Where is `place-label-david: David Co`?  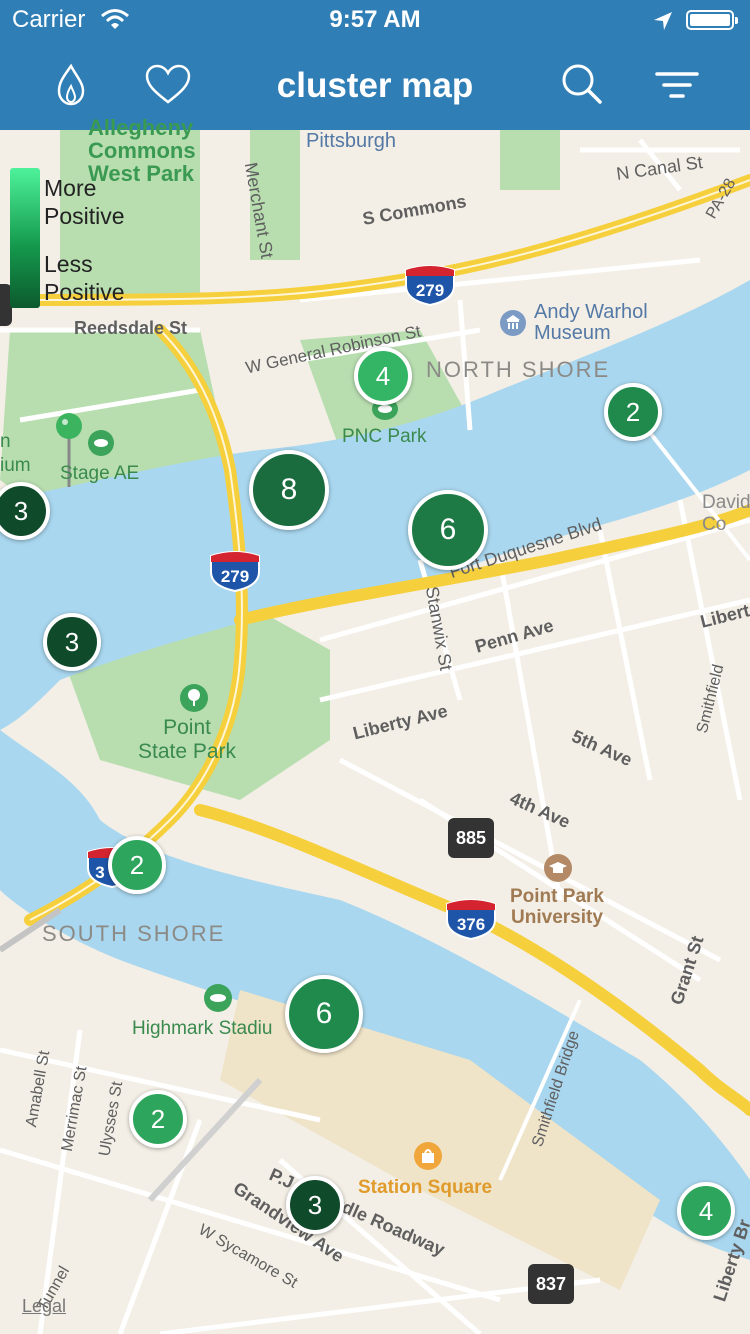
place-label-david: David Co is located at coordinates (726, 513).